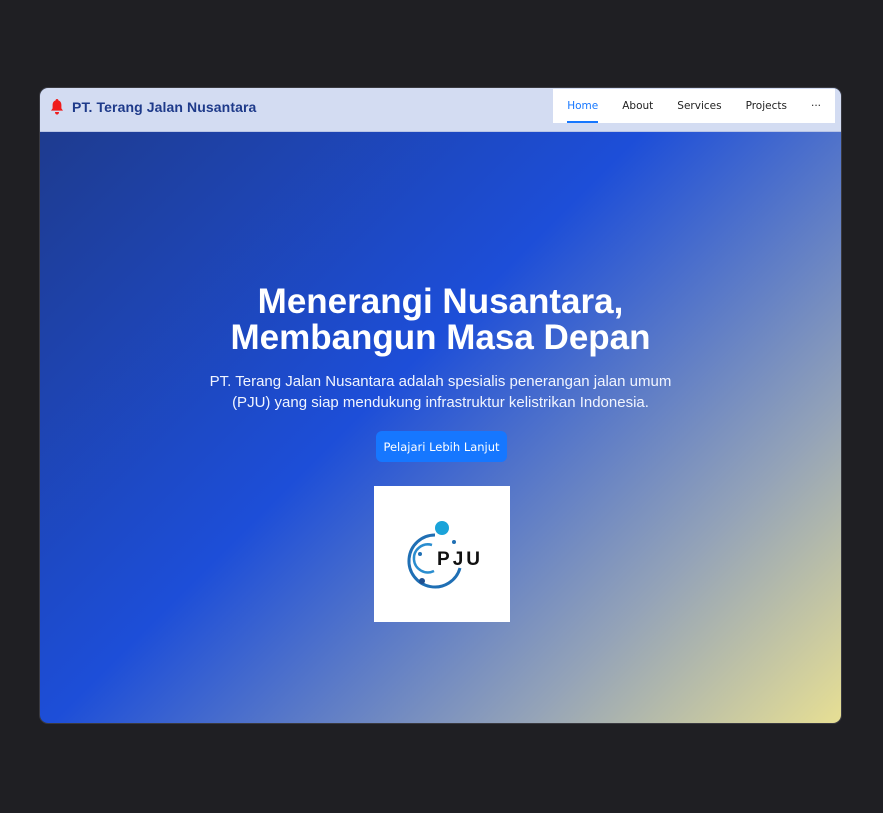 The image size is (883, 813). Describe the element at coordinates (57, 107) in the screenshot. I see `bell-icon` at that location.